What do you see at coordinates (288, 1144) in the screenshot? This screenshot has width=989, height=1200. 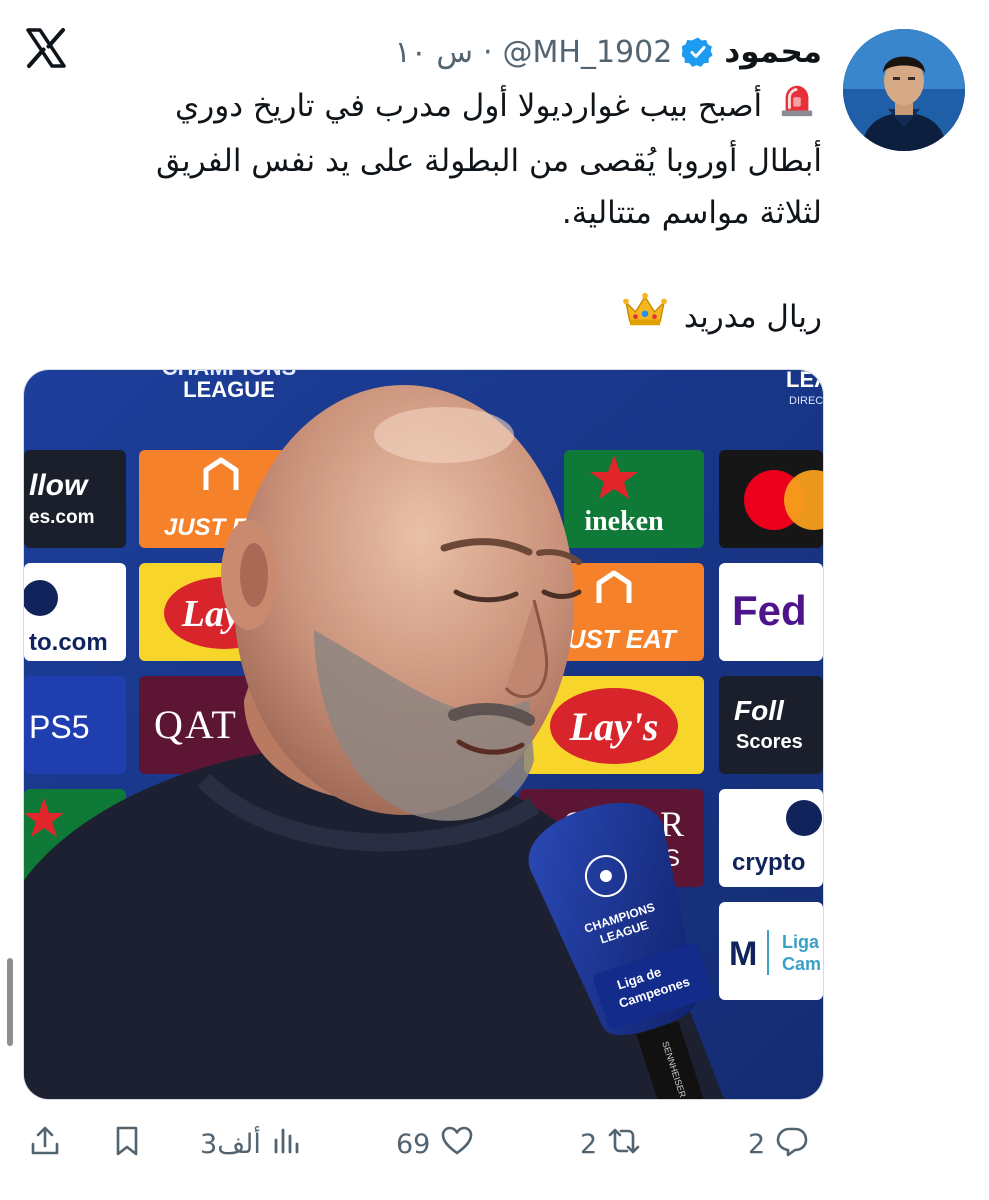 I see `analytics-icon` at bounding box center [288, 1144].